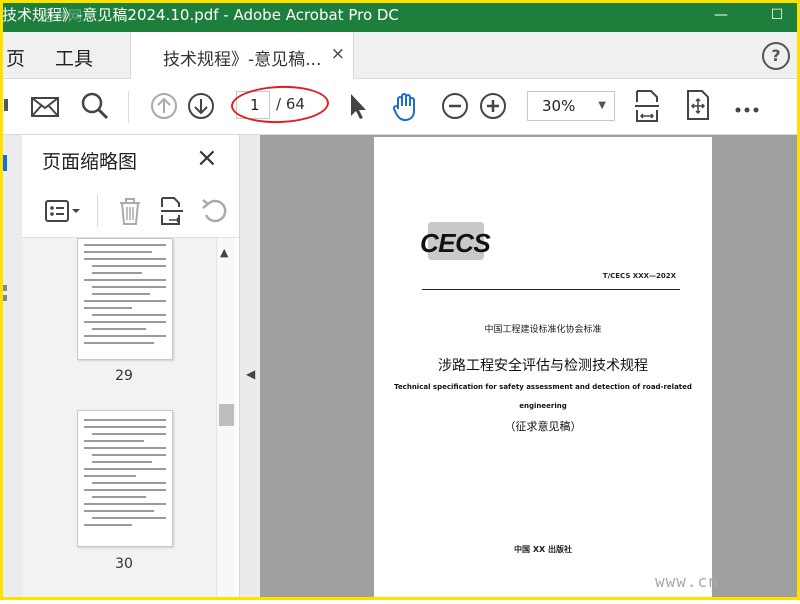  Describe the element at coordinates (164, 108) in the screenshot. I see `previous-page-icon` at that location.